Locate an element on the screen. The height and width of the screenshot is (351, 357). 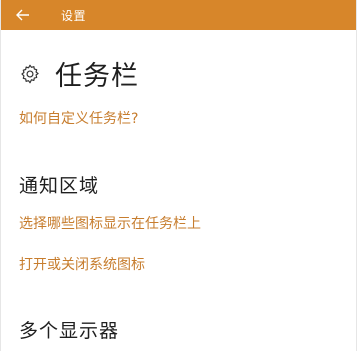
gear-icon is located at coordinates (30, 74).